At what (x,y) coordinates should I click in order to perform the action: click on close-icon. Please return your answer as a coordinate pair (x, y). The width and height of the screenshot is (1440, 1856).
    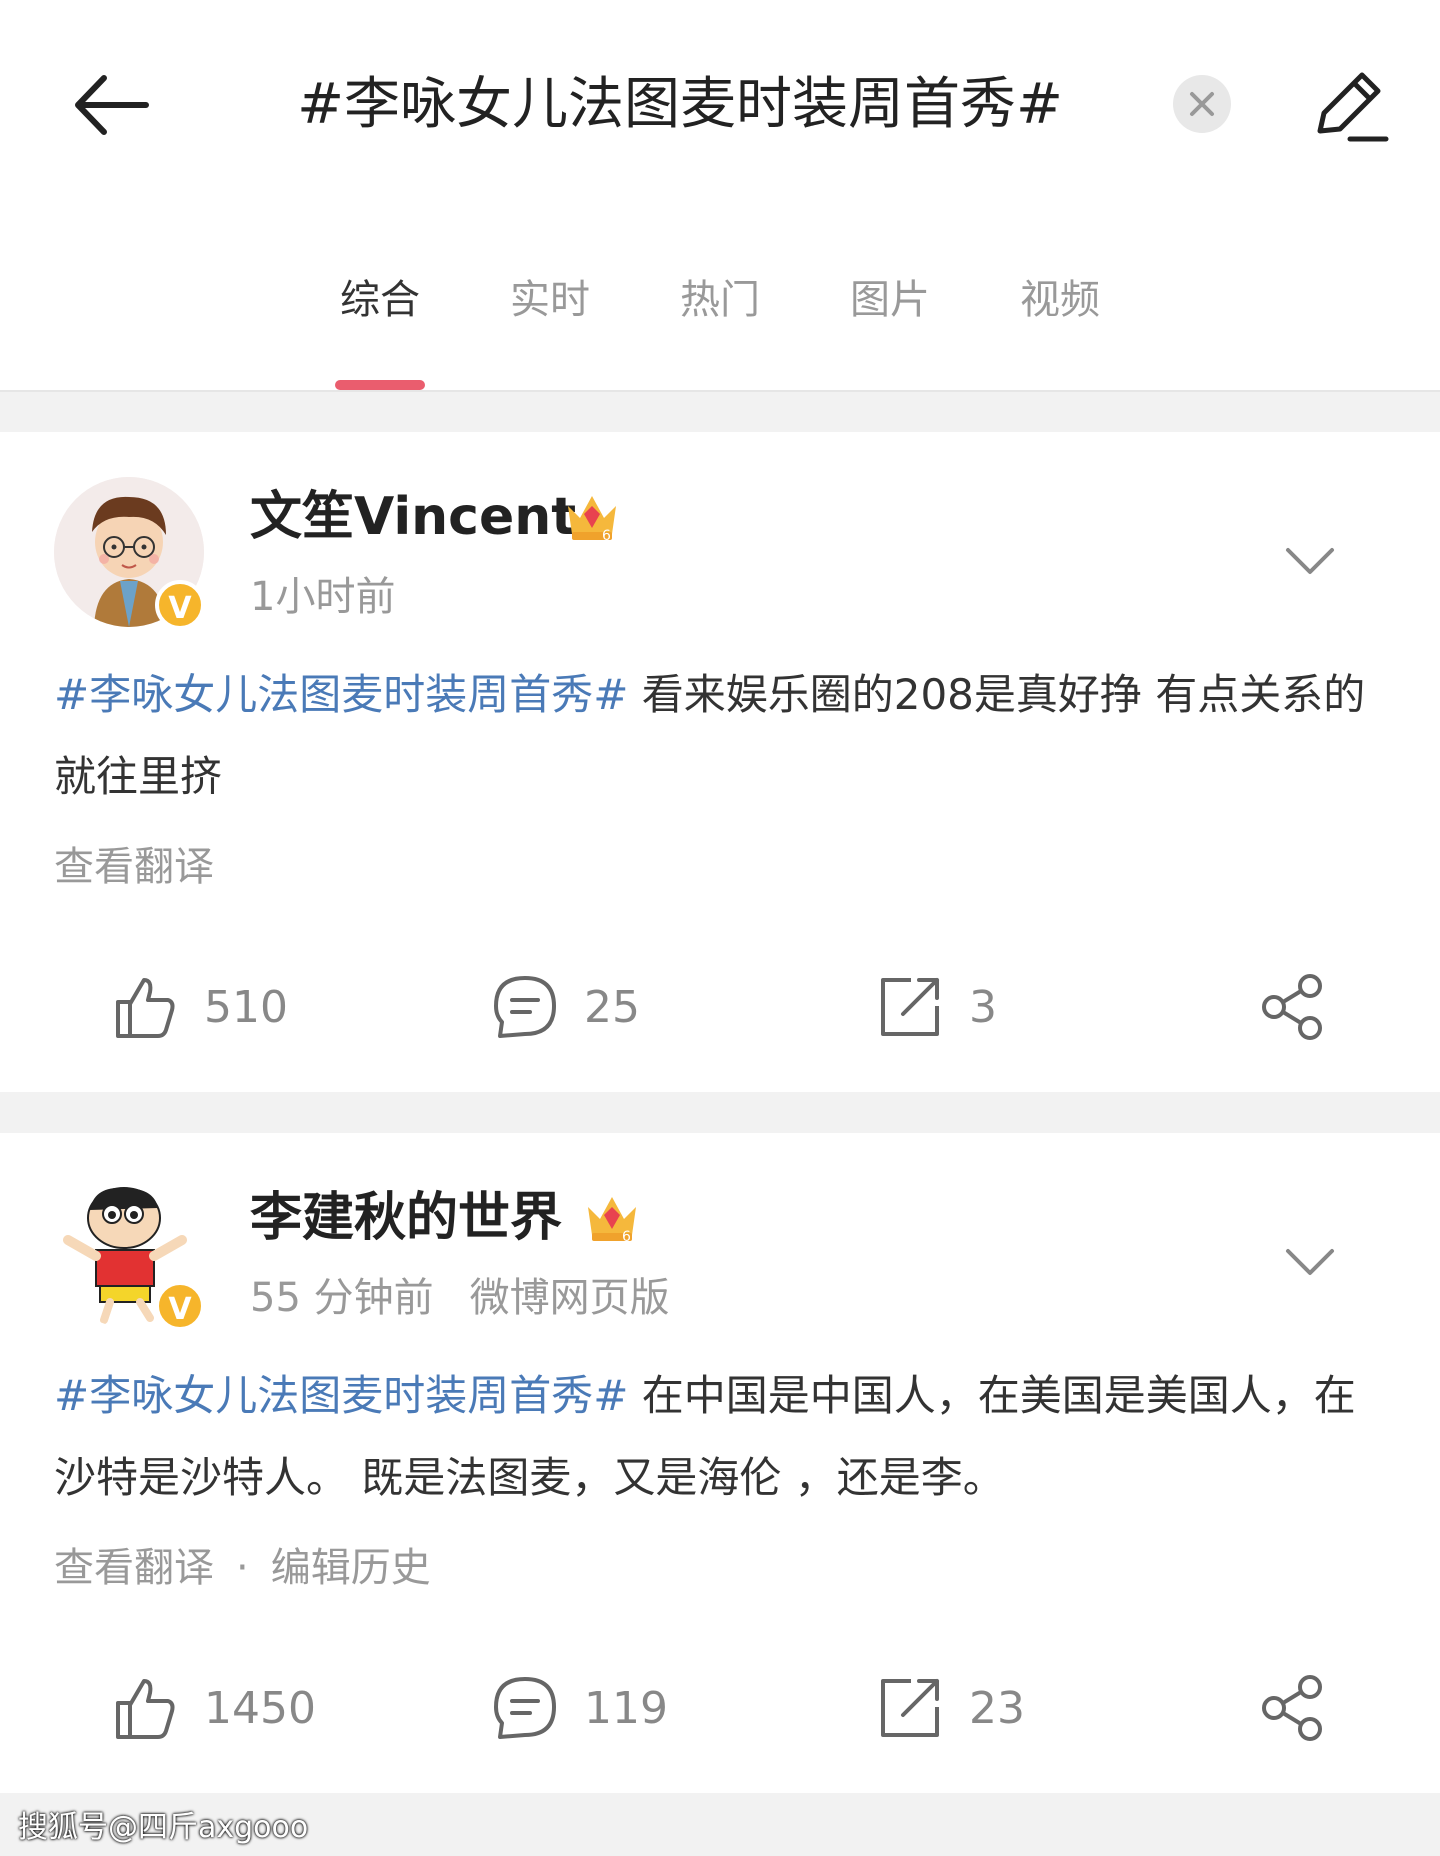
    Looking at the image, I should click on (1202, 104).